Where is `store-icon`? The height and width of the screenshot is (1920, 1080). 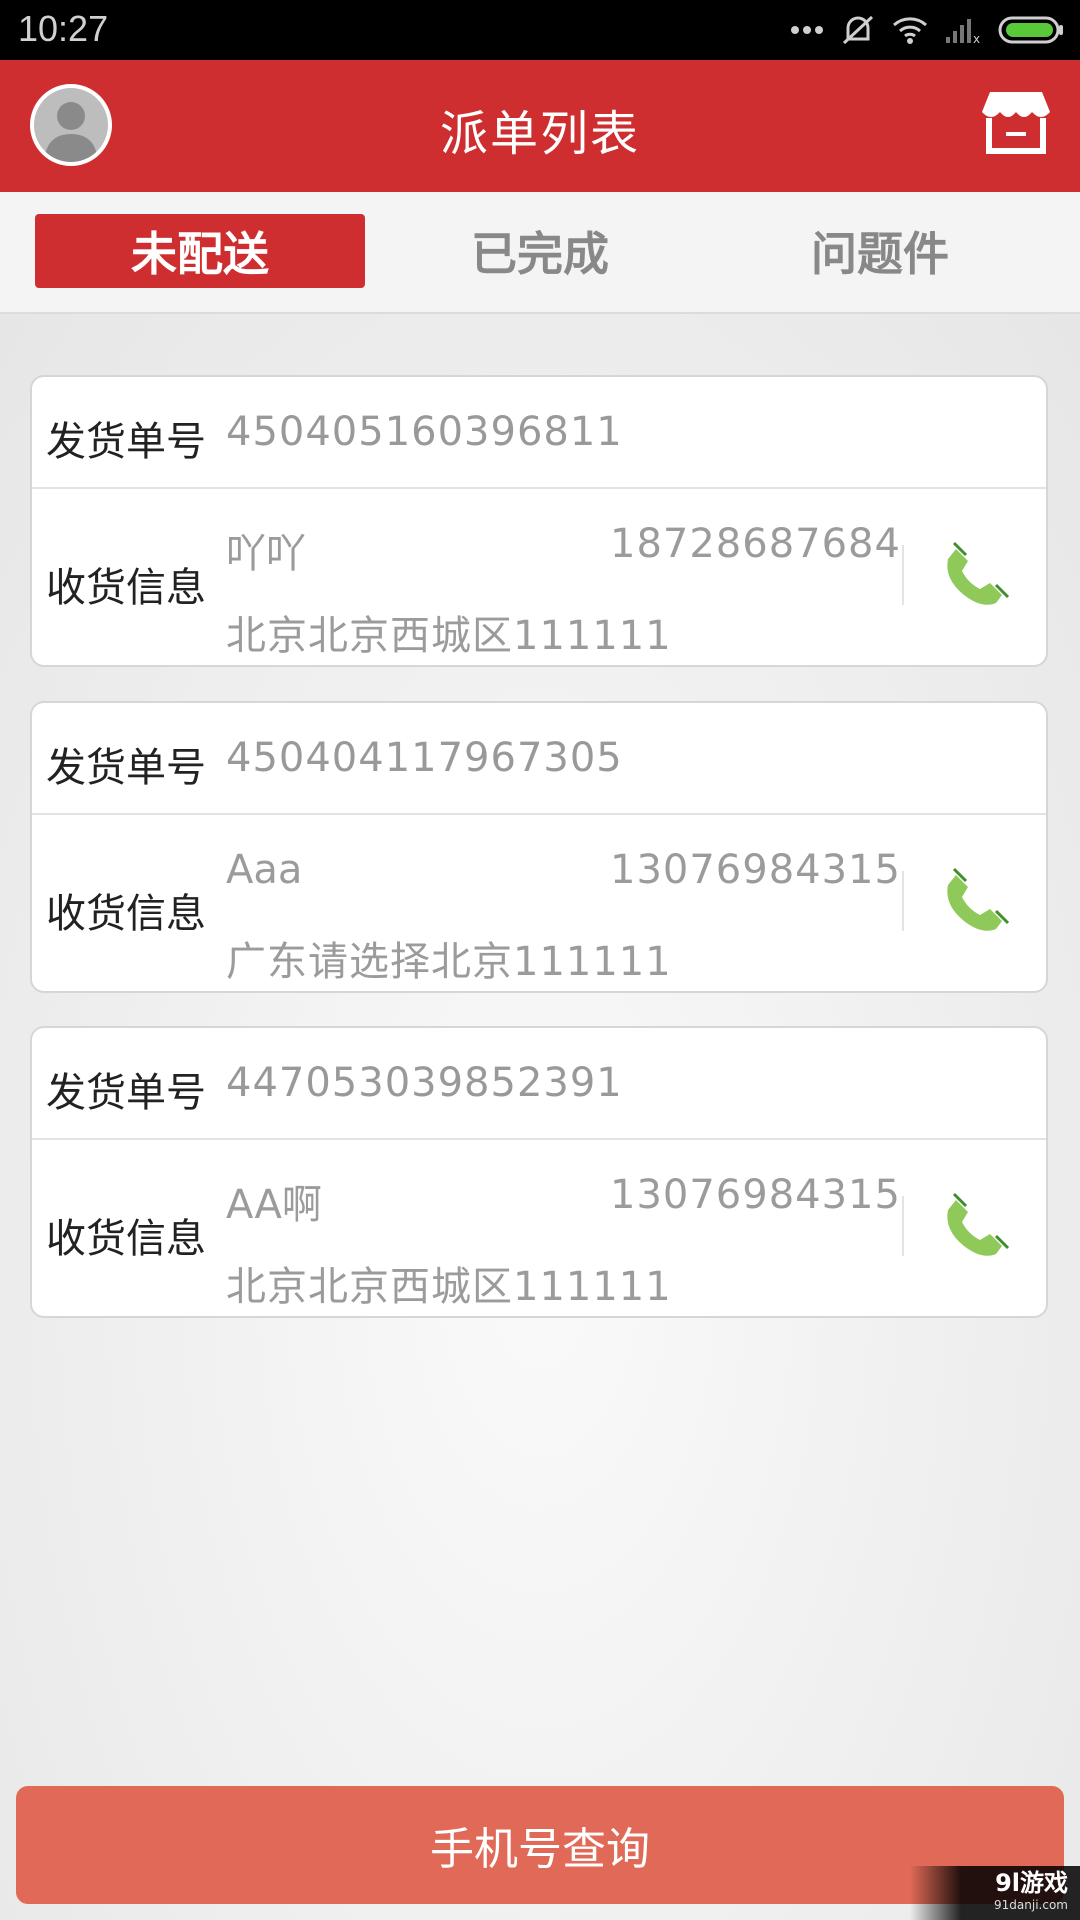
store-icon is located at coordinates (1016, 123).